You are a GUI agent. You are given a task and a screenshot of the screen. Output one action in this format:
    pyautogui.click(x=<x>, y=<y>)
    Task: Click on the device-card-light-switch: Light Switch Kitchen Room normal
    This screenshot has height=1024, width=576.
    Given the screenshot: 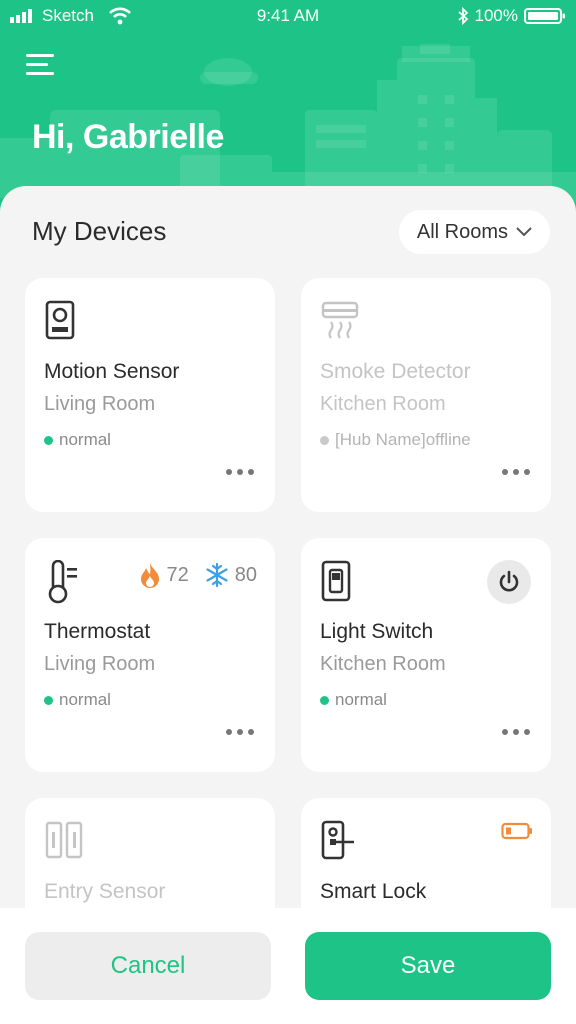 What is the action you would take?
    pyautogui.click(x=426, y=655)
    